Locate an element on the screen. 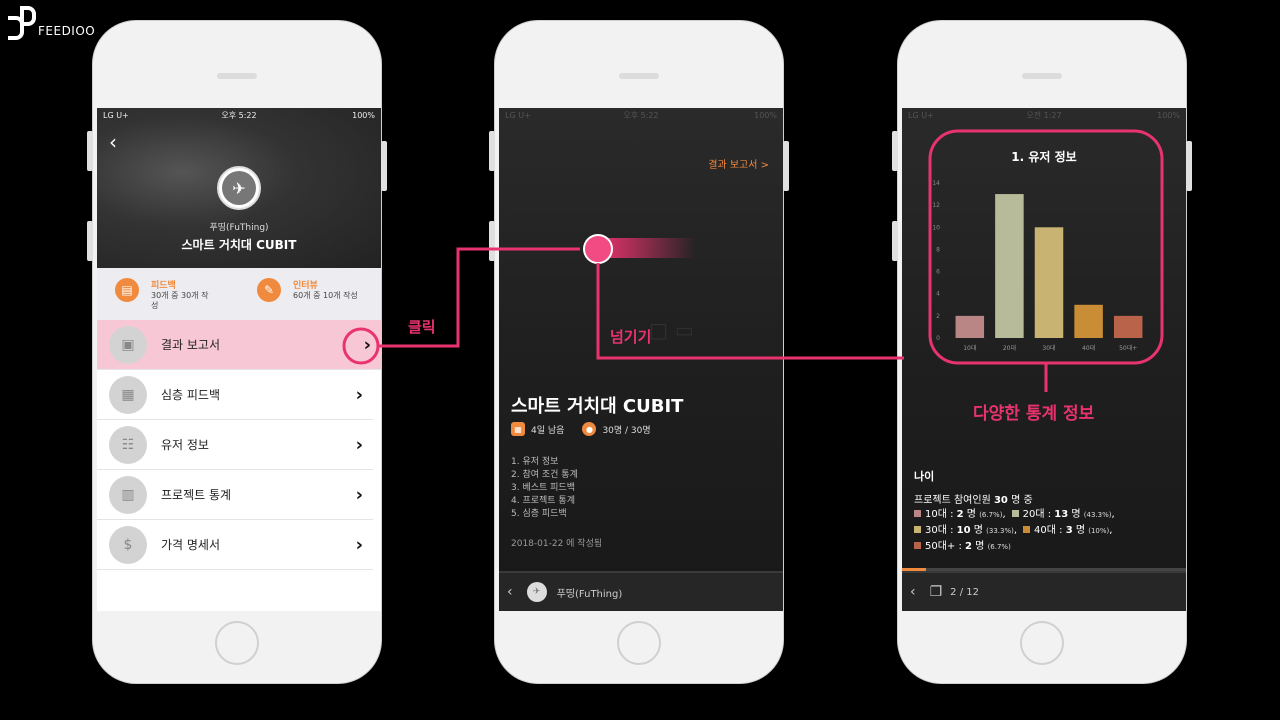 This screenshot has height=720, width=1280. stat-value: 60개 중 10개 작성 is located at coordinates (325, 295).